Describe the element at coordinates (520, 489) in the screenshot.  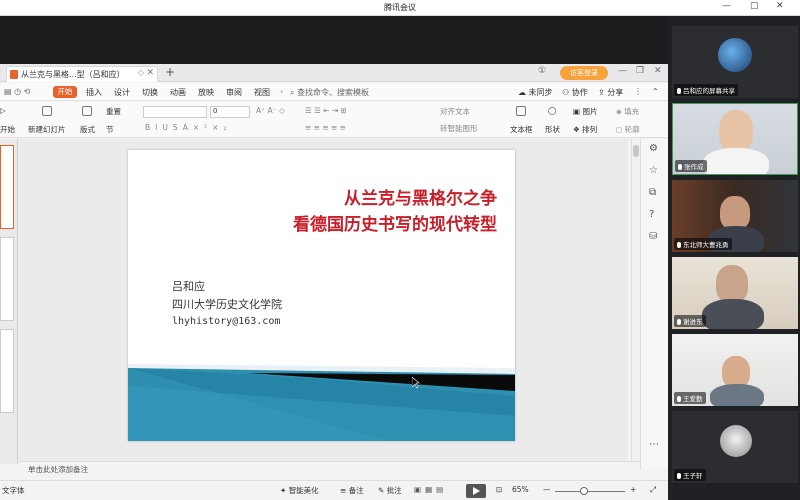
I see `zoom-level: 65%` at that location.